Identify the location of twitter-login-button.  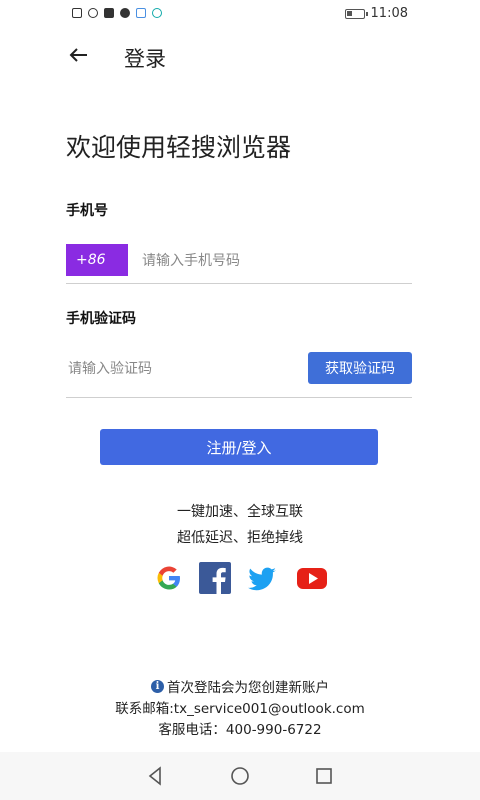
(262, 578).